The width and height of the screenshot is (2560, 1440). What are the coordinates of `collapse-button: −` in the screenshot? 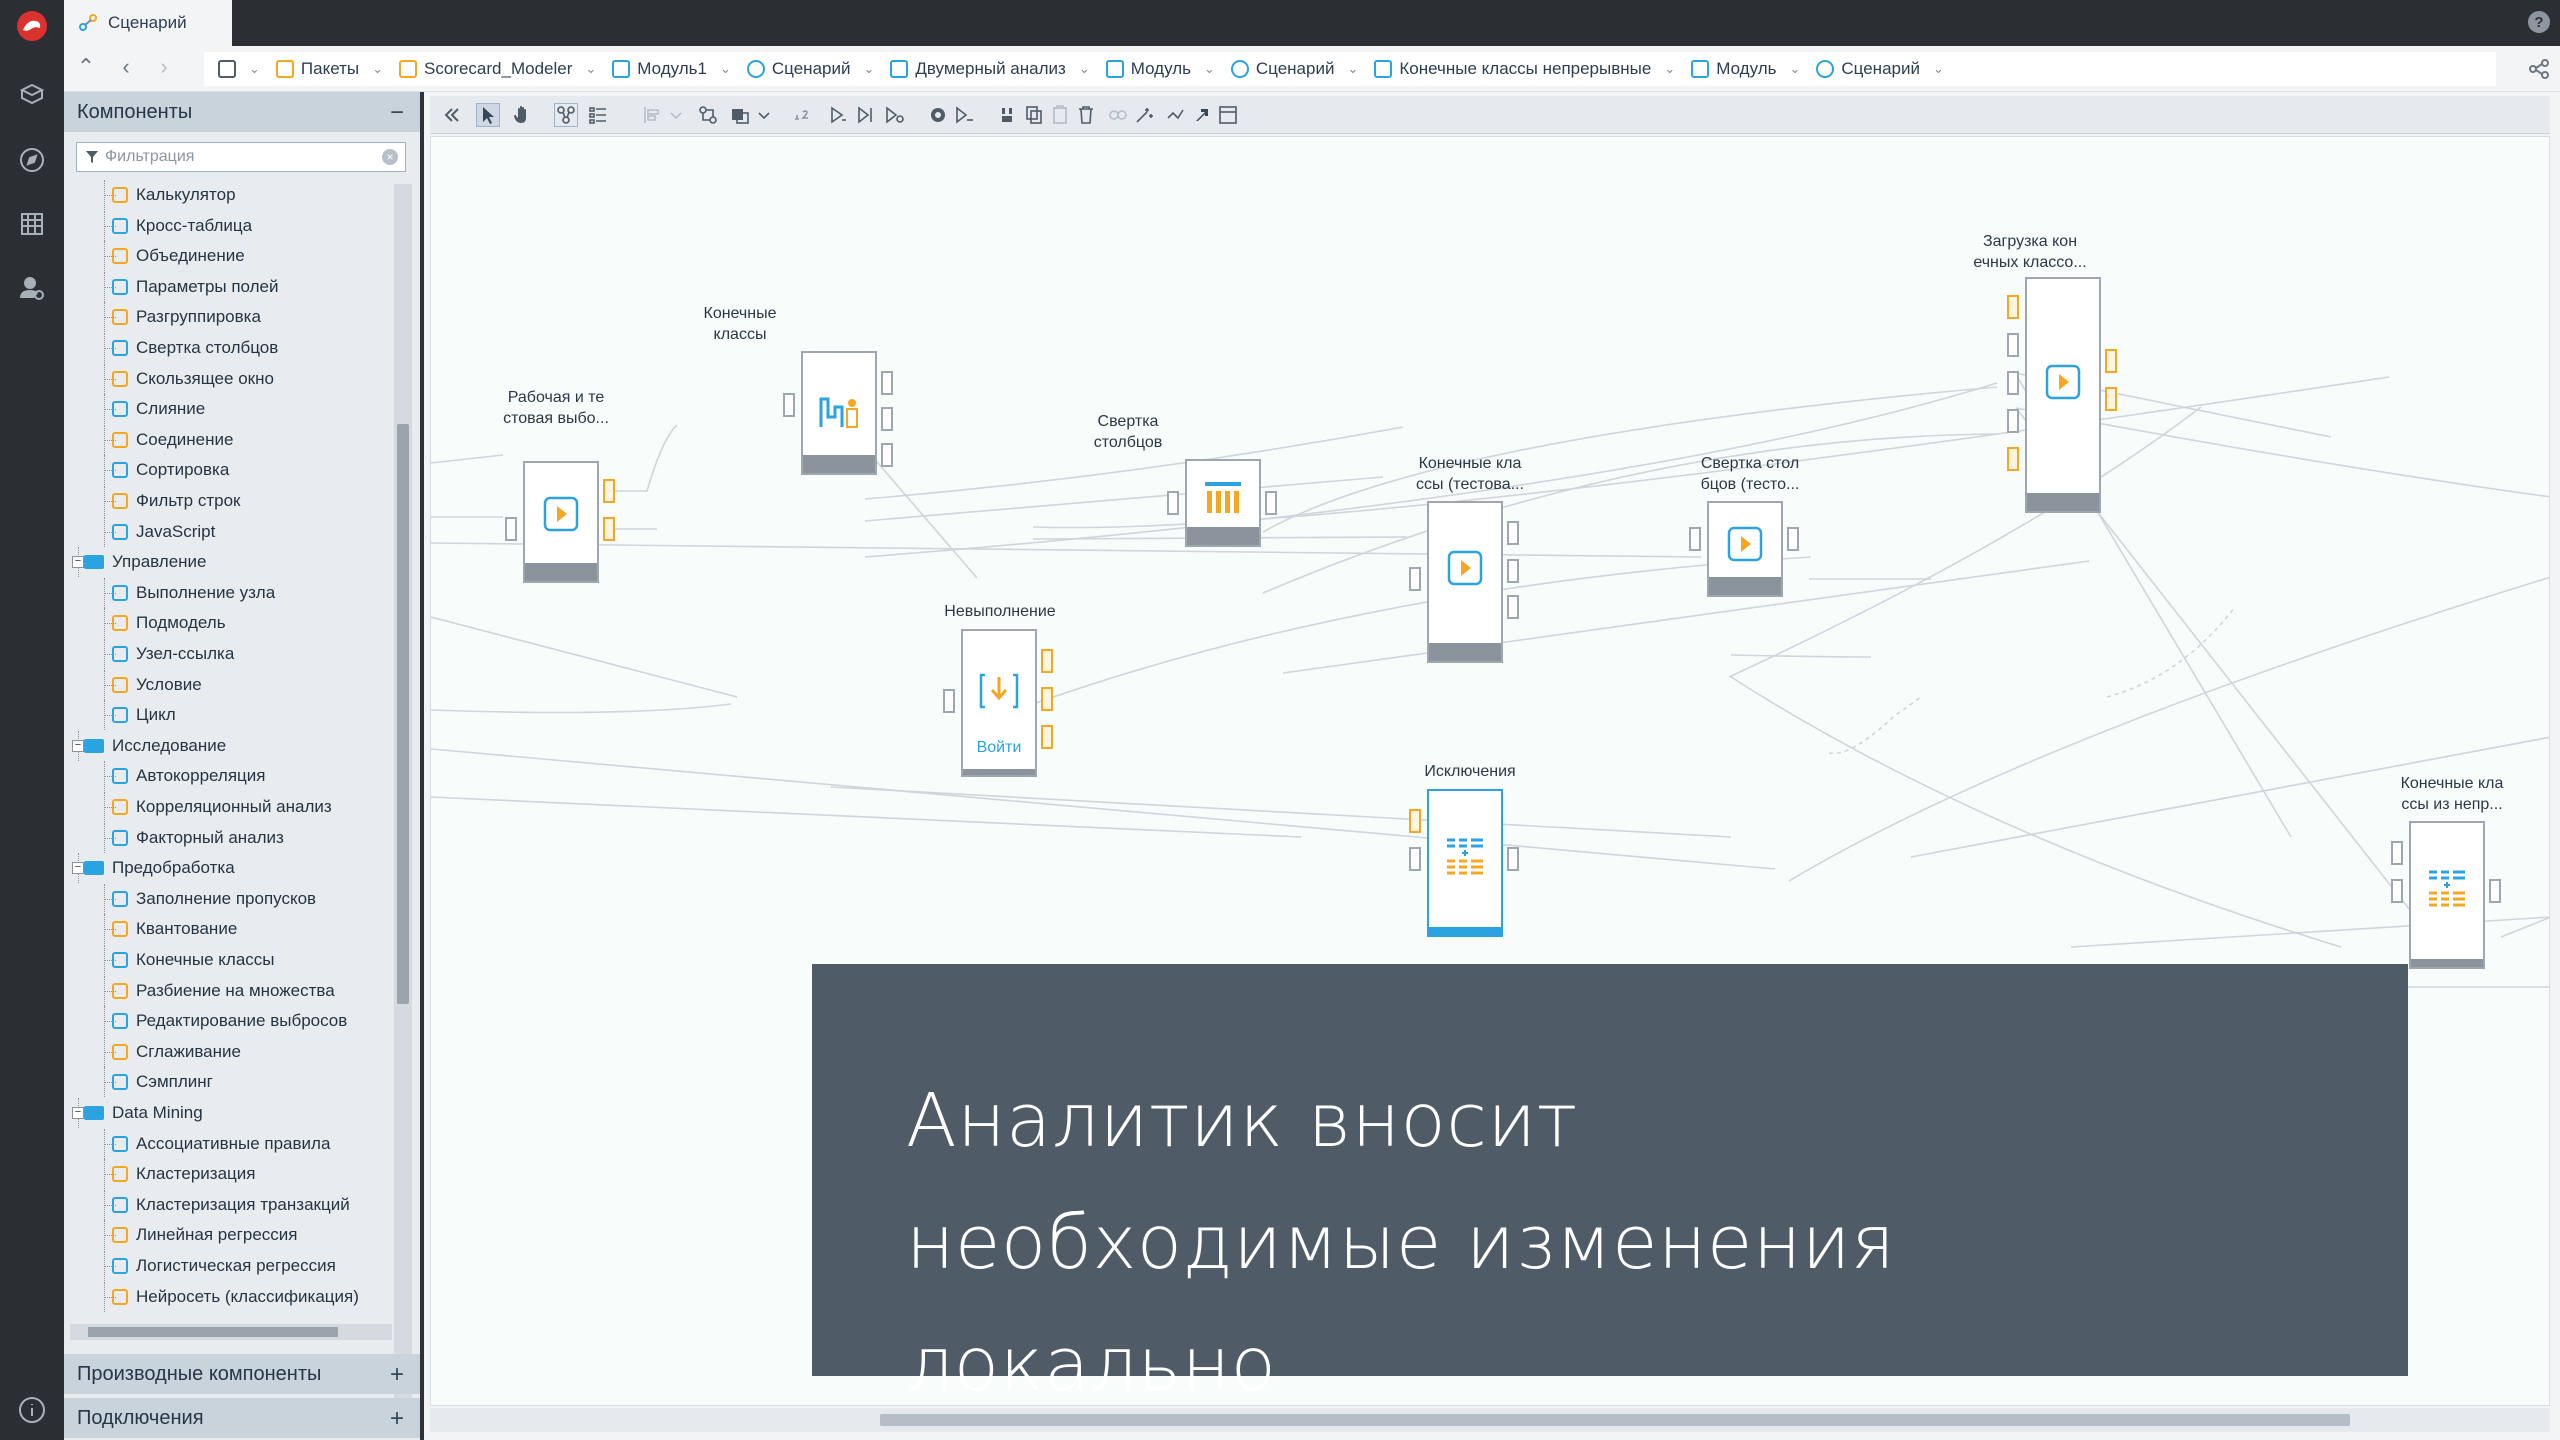 It's located at (397, 113).